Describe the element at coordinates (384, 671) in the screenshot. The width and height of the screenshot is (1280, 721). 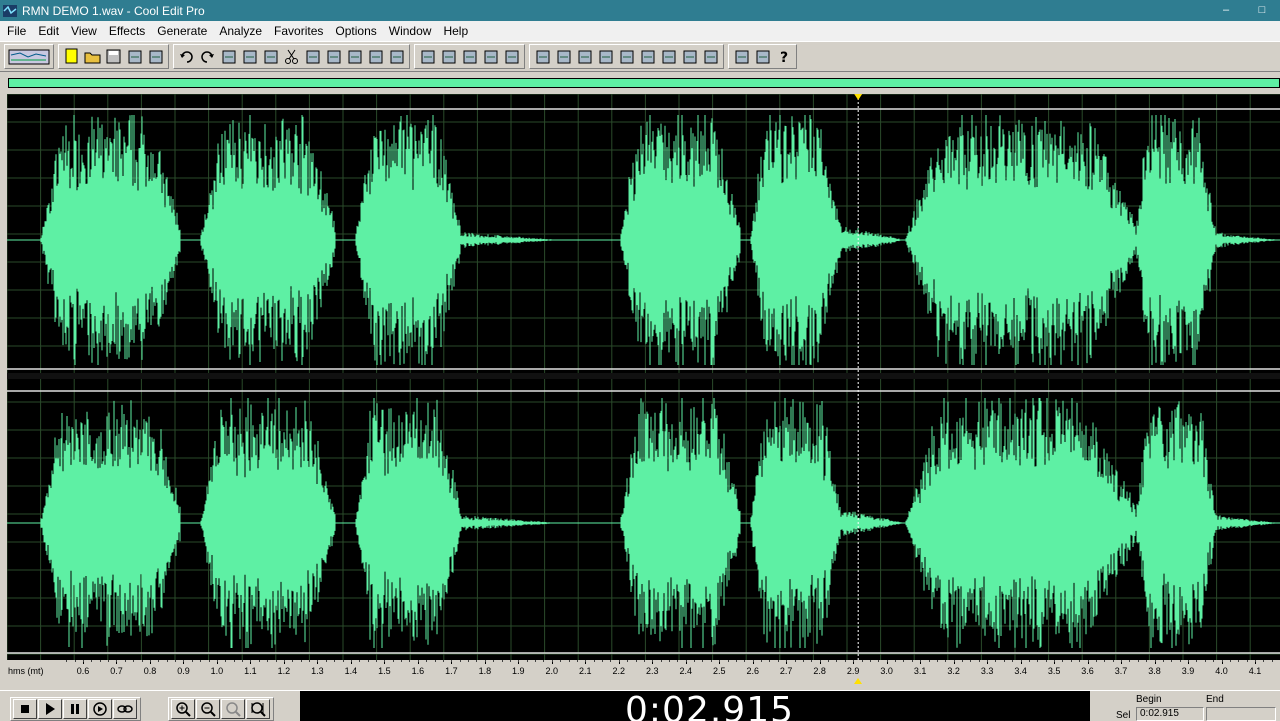
I see `ruler-tick-label: 1.5` at that location.